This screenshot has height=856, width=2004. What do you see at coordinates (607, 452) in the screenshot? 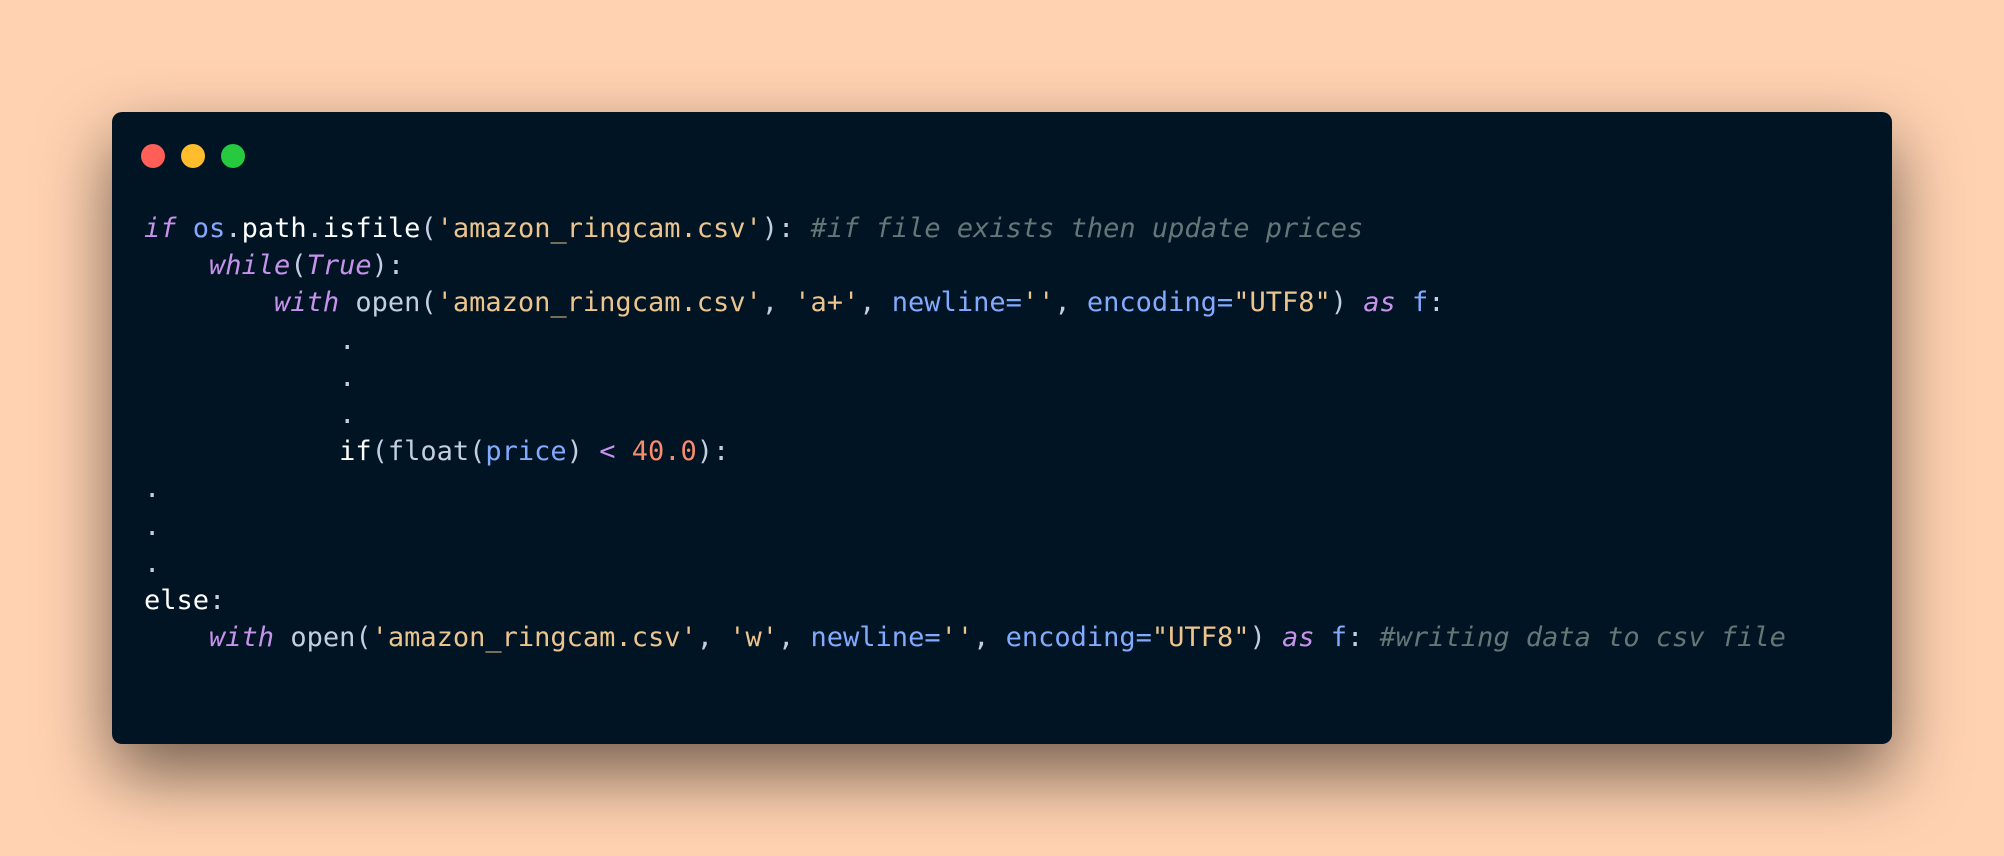
I see `code-token: <` at bounding box center [607, 452].